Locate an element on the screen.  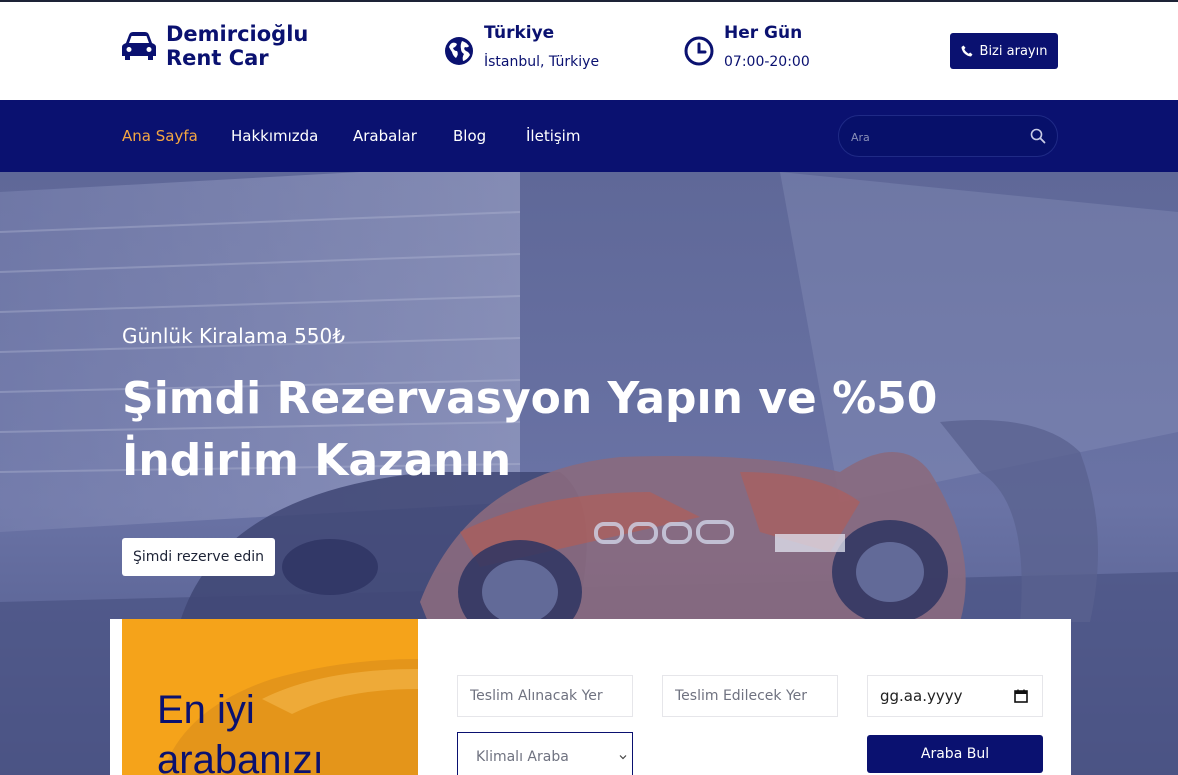
search-input is located at coordinates (936, 137).